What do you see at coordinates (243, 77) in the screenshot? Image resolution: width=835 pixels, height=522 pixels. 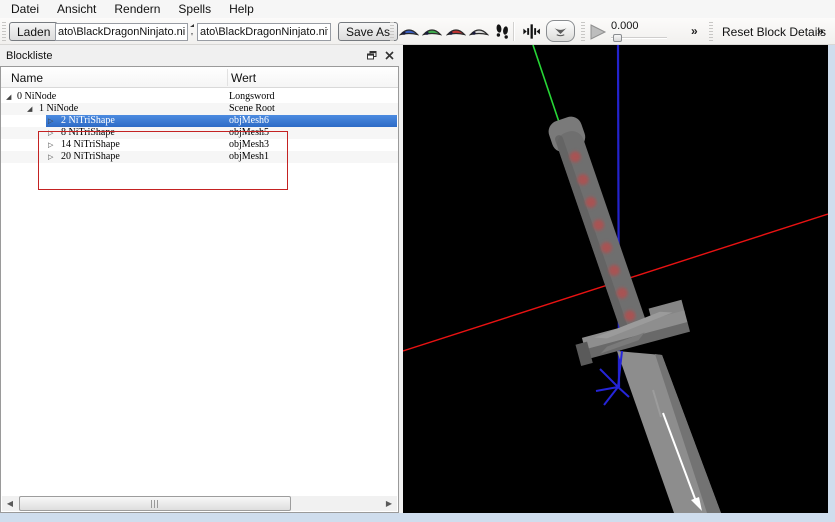 I see `column-header-wert: Wert` at bounding box center [243, 77].